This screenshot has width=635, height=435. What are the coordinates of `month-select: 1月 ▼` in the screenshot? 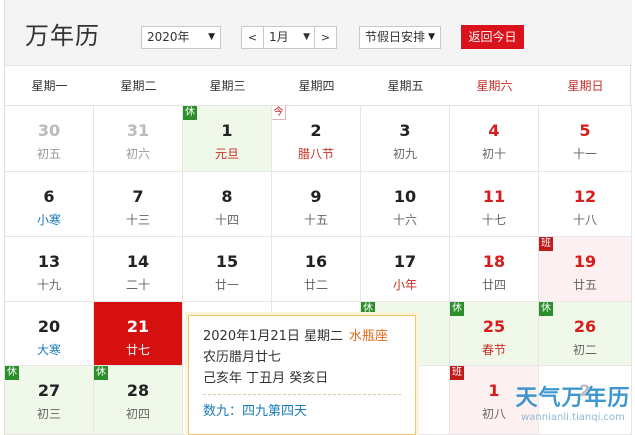 It's located at (289, 37).